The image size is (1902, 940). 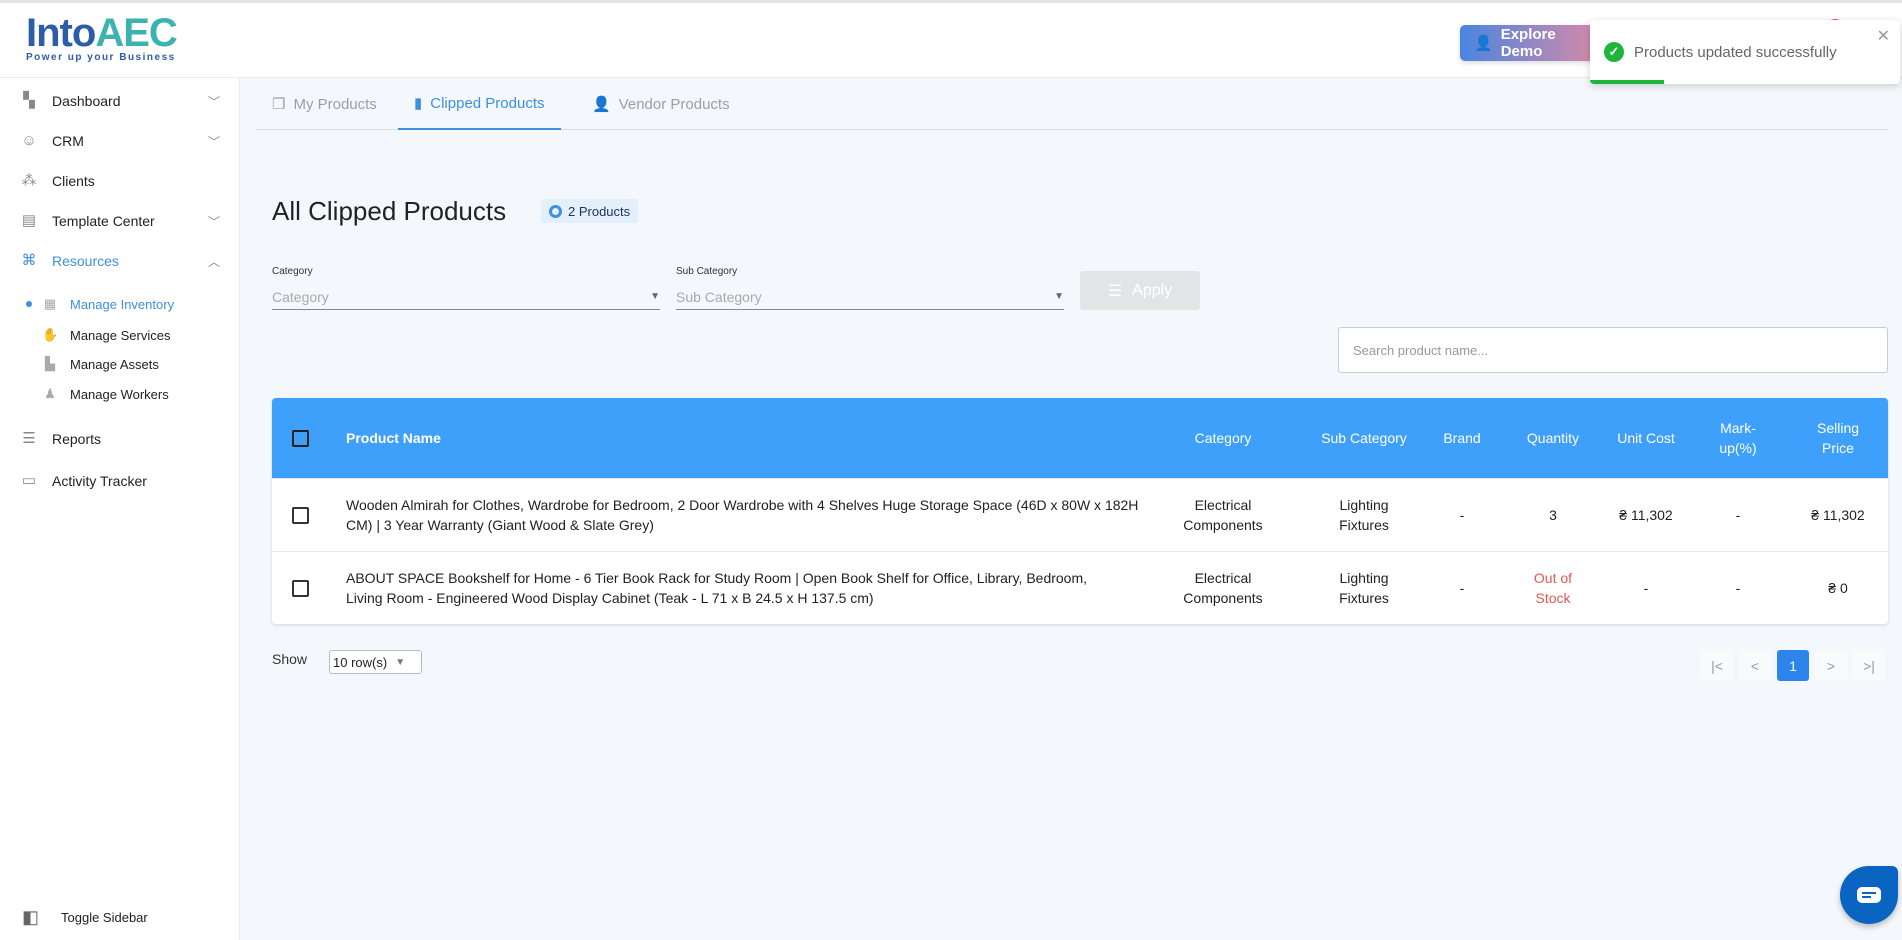 I want to click on apply-button: ☰ Apply, so click(x=1140, y=290).